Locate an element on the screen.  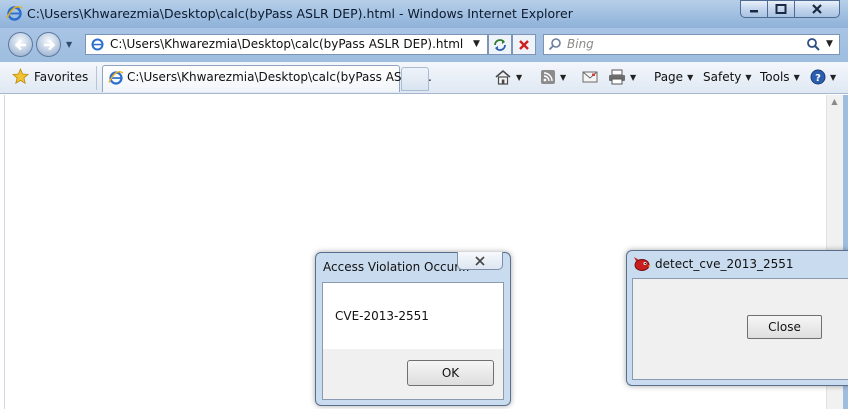
refresh-icon is located at coordinates (500, 44).